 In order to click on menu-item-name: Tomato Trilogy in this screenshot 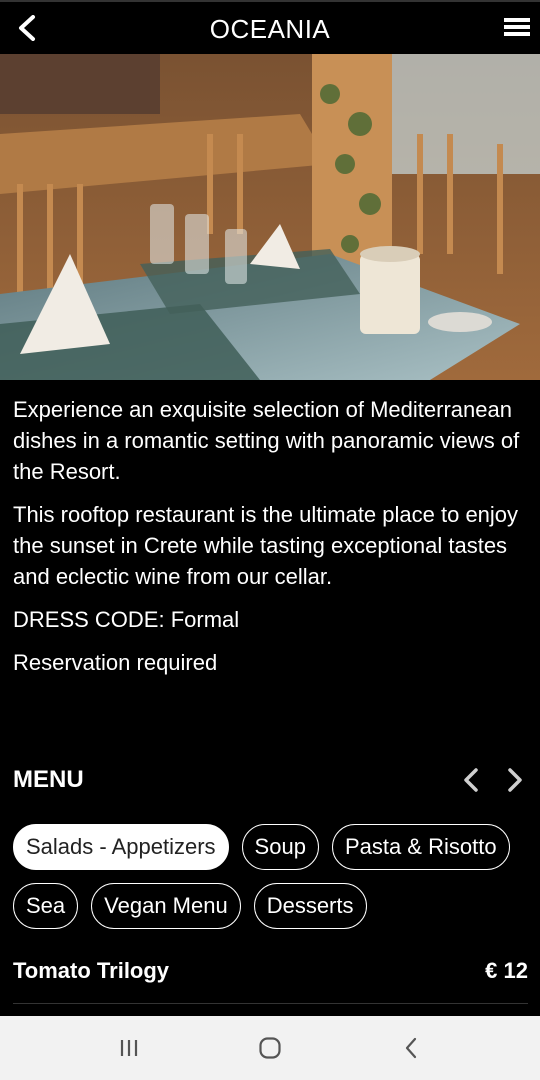, I will do `click(91, 970)`.